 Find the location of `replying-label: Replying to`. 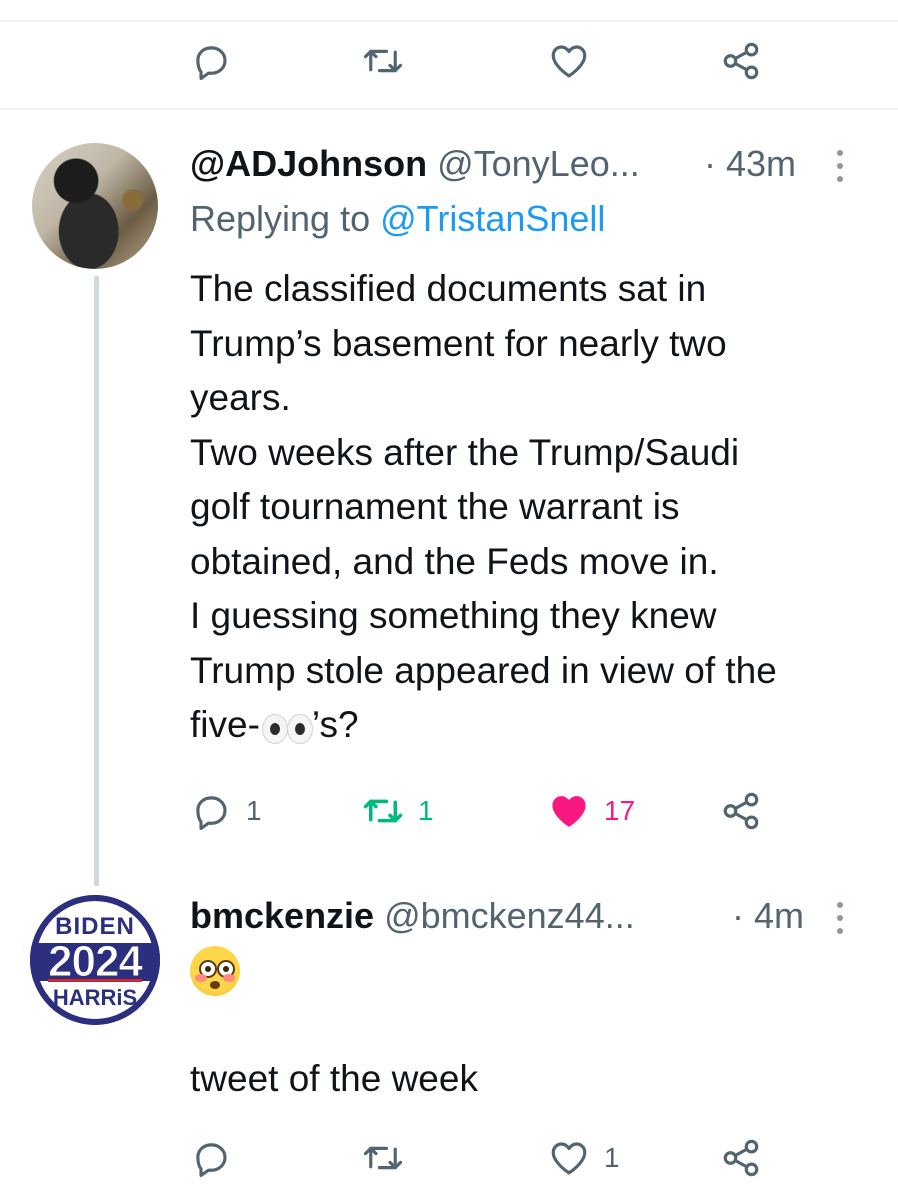

replying-label: Replying to is located at coordinates (280, 218).